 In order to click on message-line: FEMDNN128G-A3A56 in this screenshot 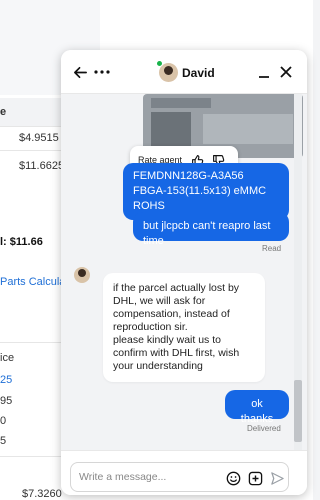, I will do `click(188, 176)`.